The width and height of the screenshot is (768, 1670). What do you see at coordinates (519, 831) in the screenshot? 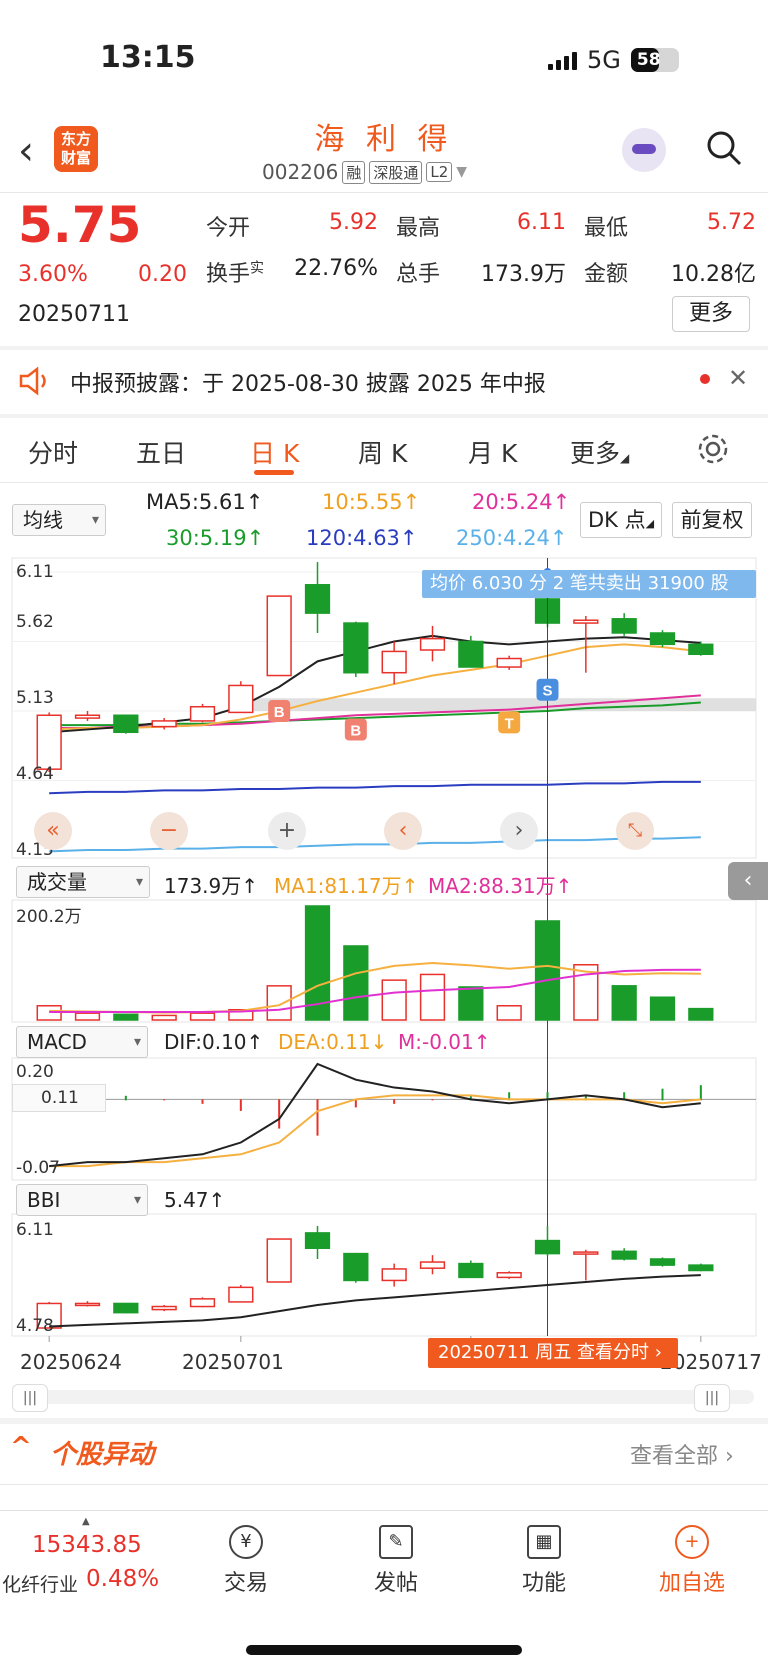
I see `next-icon: ›` at bounding box center [519, 831].